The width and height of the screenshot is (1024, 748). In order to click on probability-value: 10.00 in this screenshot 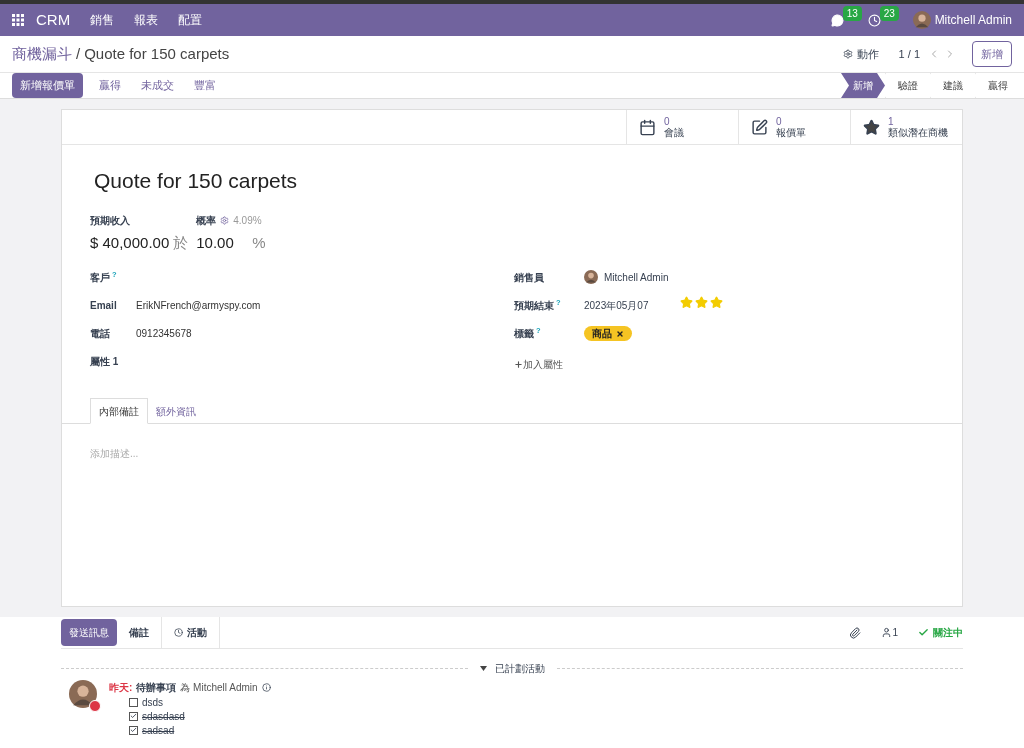, I will do `click(224, 242)`.